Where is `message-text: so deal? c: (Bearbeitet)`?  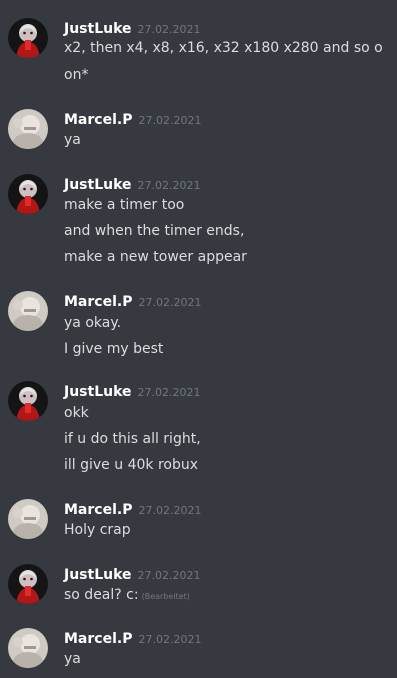 message-text: so deal? c: (Bearbeitet) is located at coordinates (224, 596).